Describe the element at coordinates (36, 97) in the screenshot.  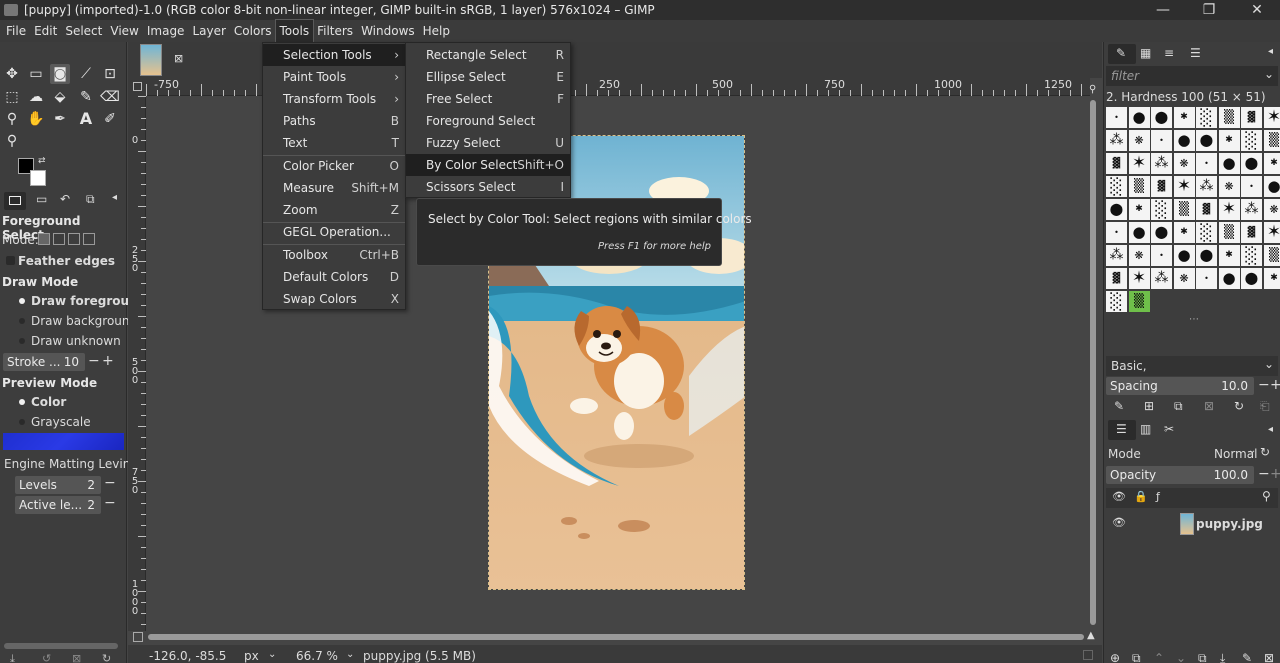
I see `warp-transform-icon: ☁` at that location.